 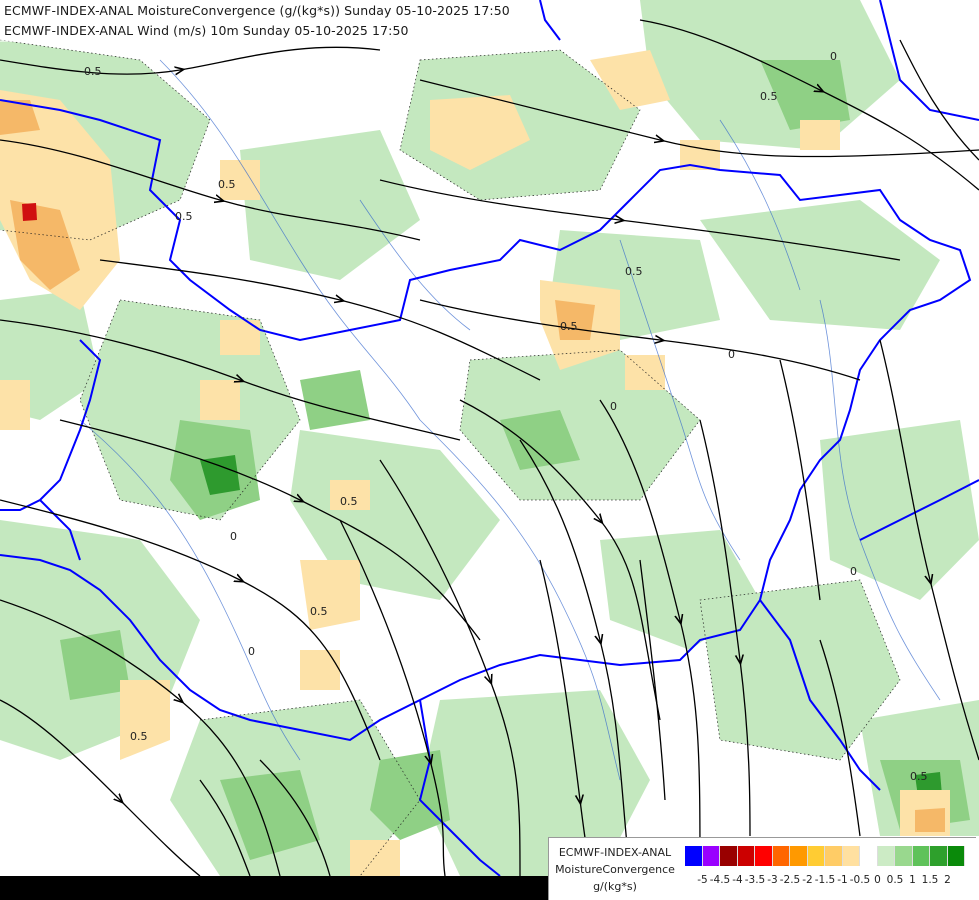 What do you see at coordinates (790, 880) in the screenshot?
I see `legend-tick-label: -2.5` at bounding box center [790, 880].